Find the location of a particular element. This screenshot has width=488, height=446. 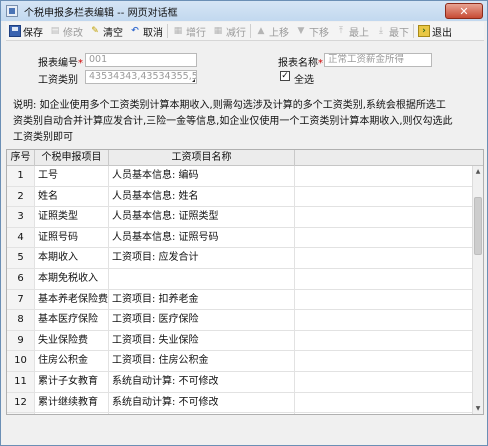

table-row: 7 基本养老保险费 工资项目: 扣养老金 is located at coordinates (239, 300).